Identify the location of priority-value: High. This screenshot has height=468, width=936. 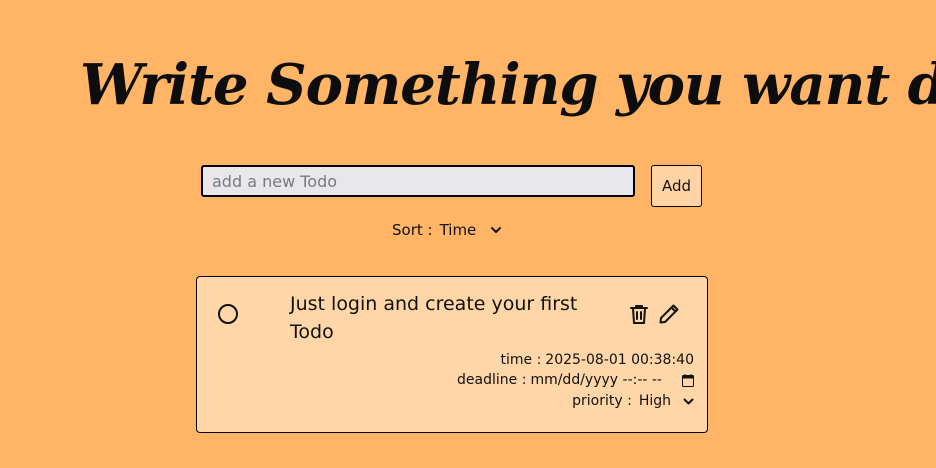
(654, 401).